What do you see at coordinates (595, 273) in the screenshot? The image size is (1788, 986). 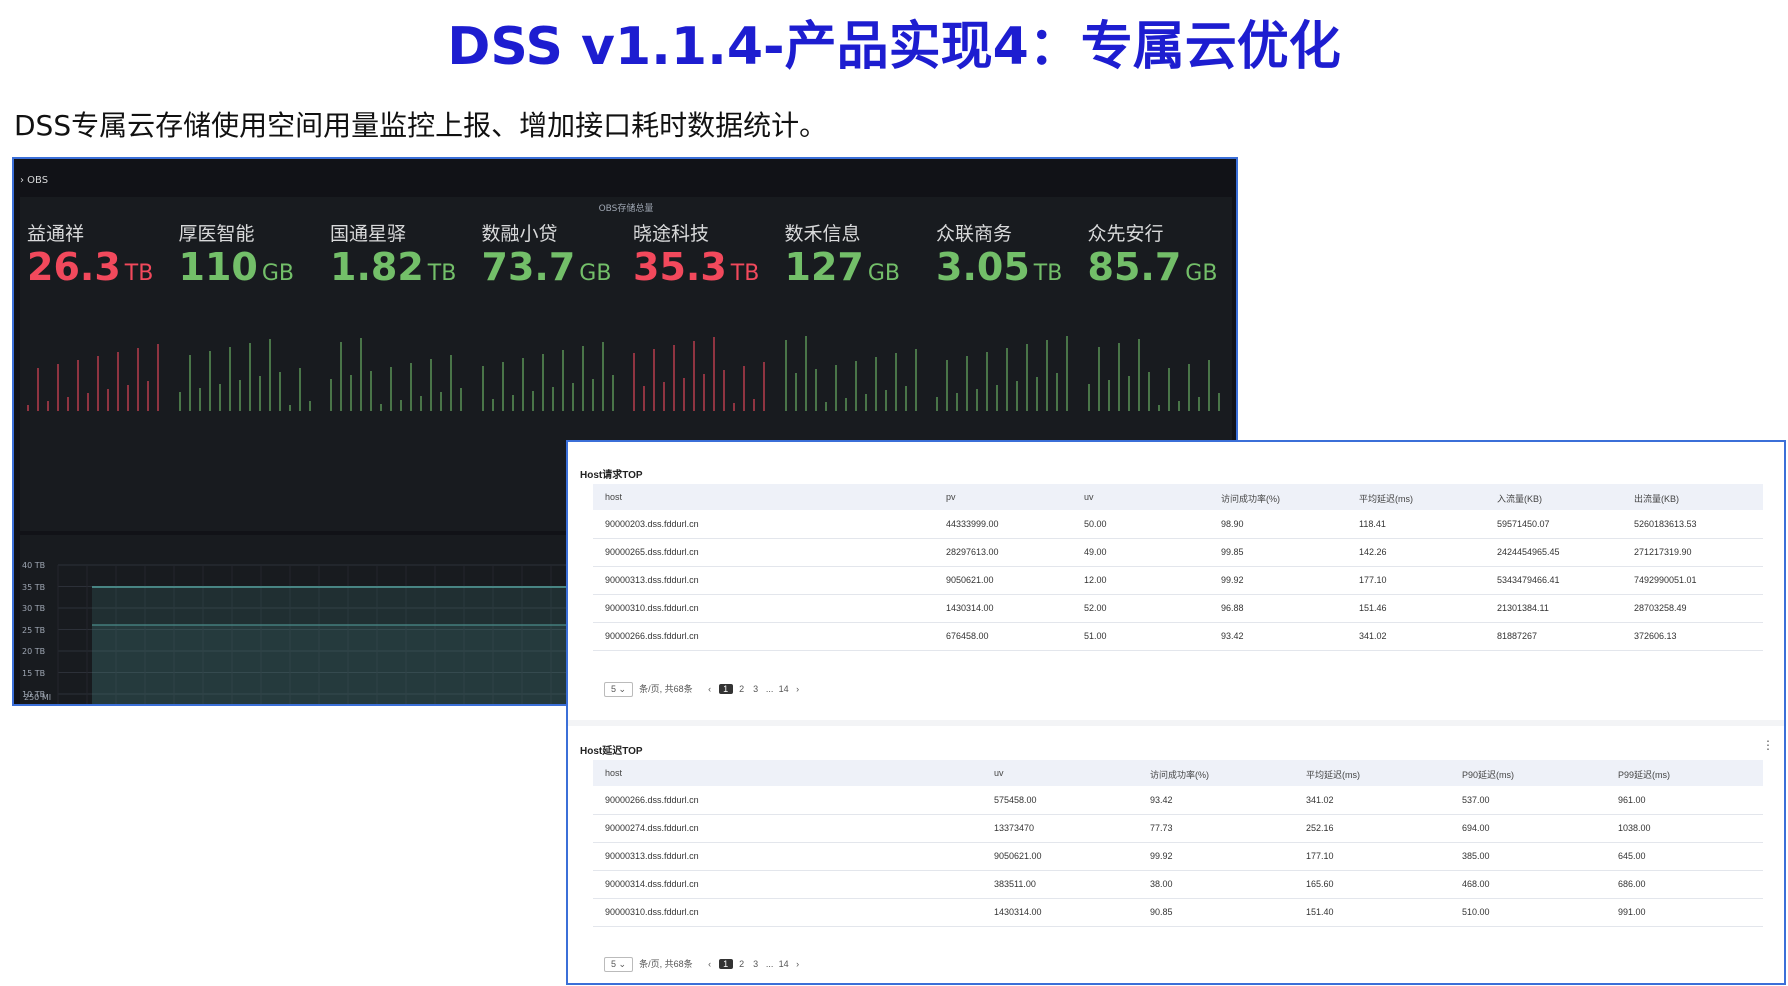 I see `stat-unit: GB` at bounding box center [595, 273].